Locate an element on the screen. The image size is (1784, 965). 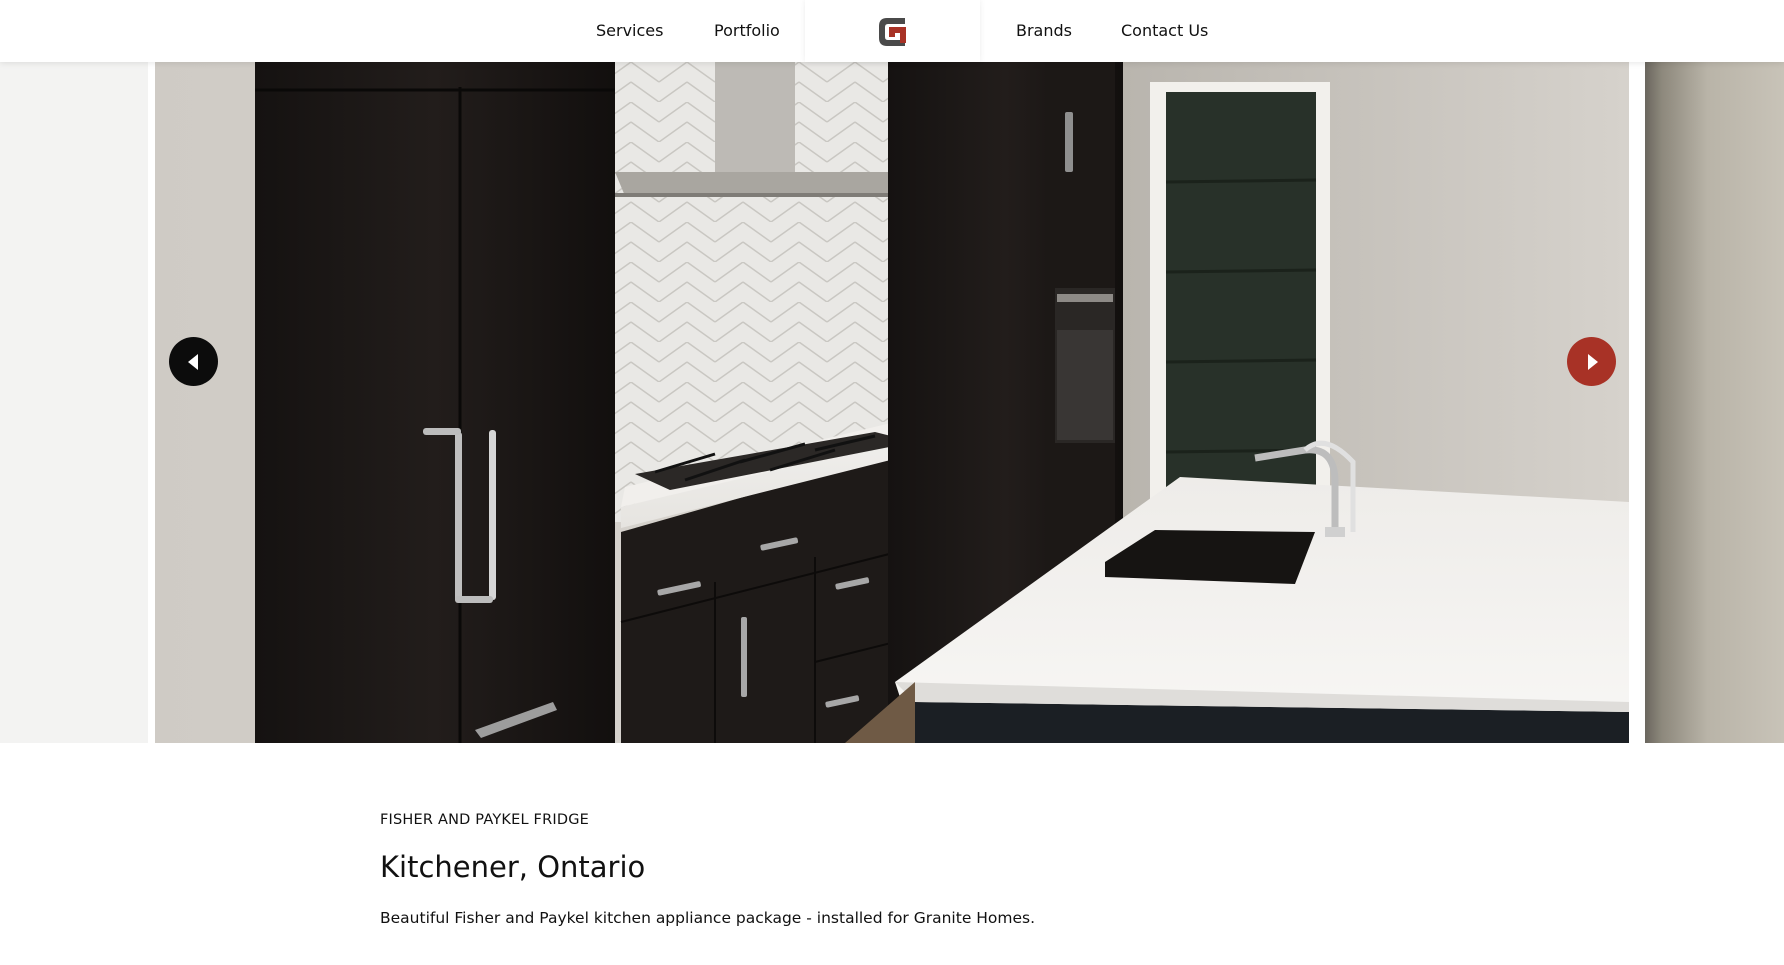
nav-item-contact-us: Contact Us is located at coordinates (1164, 31).